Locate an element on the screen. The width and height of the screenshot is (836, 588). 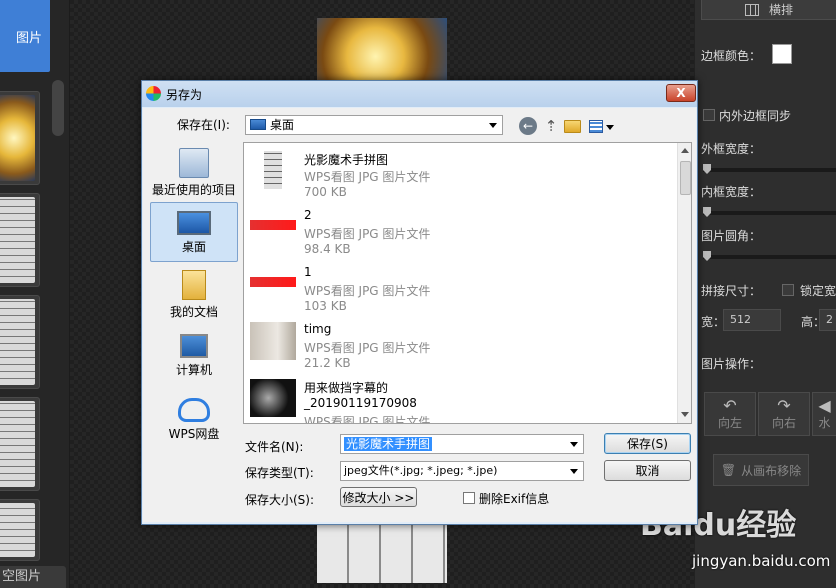
rotate-right-icon: ↷ is located at coordinates (784, 405).